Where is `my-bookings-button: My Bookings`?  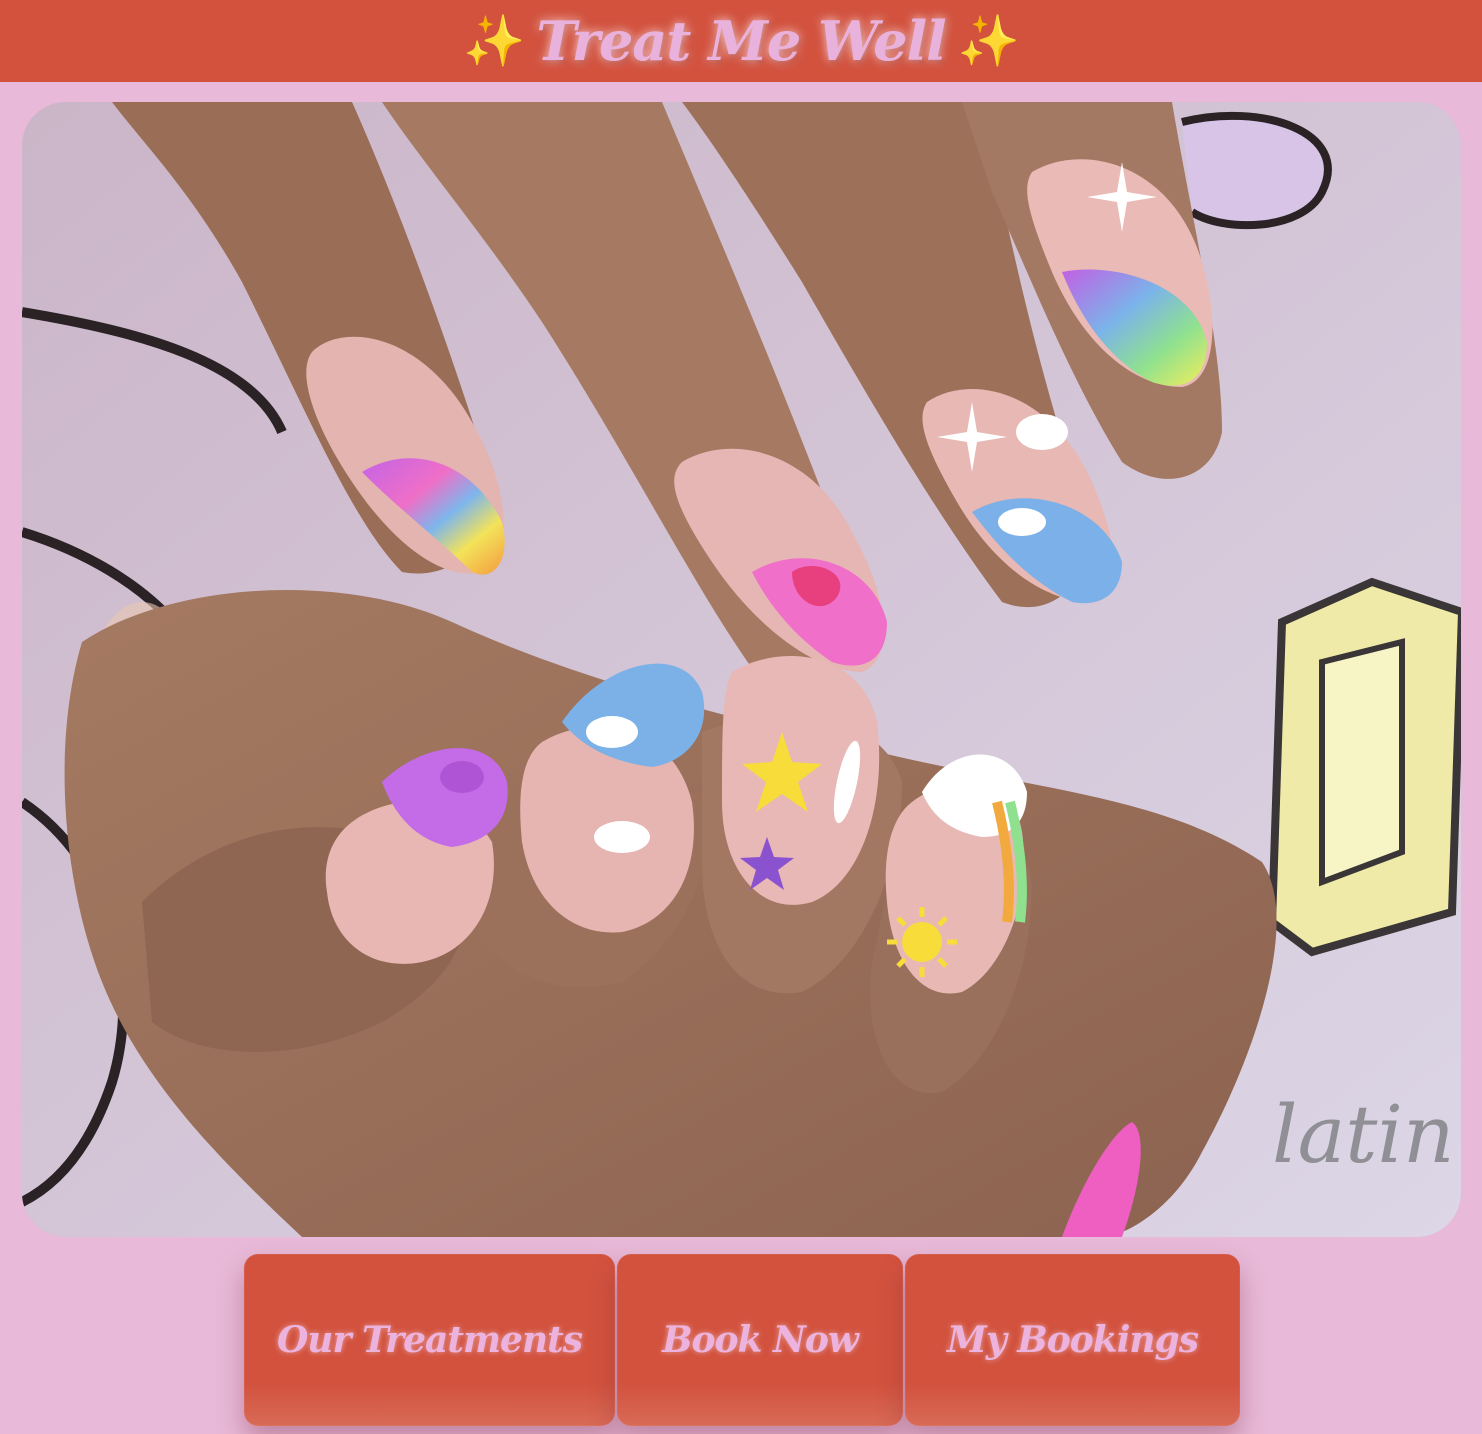
my-bookings-button: My Bookings is located at coordinates (1072, 1340).